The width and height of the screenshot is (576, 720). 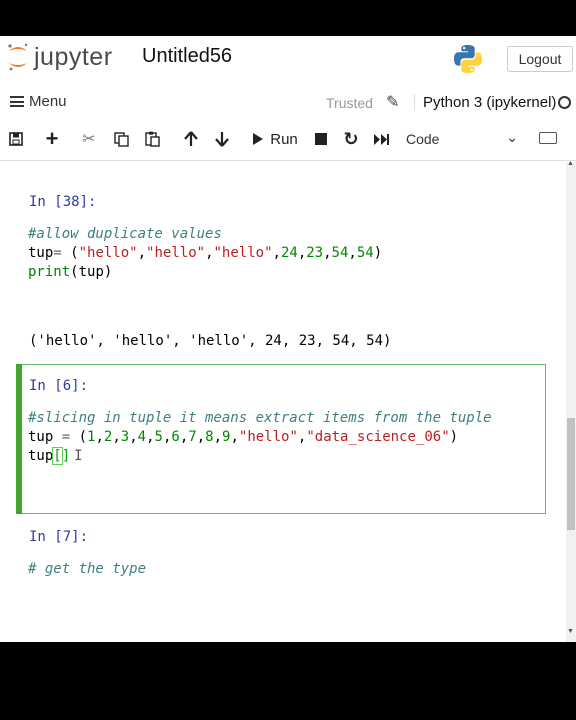 I want to click on copy-icon, so click(x=121, y=139).